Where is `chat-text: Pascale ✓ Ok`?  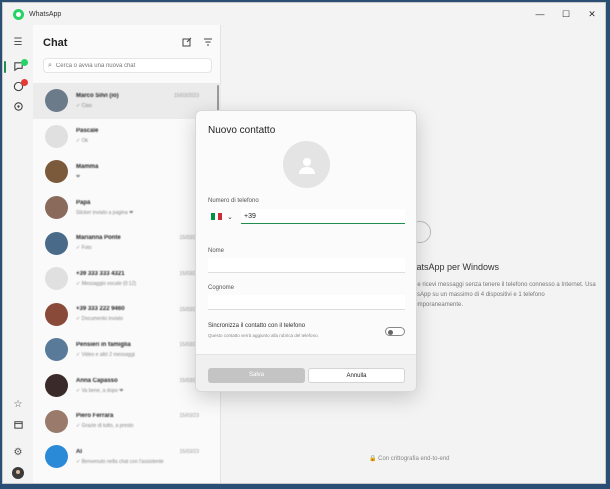
chat-text: Pascale ✓ Ok is located at coordinates (136, 136).